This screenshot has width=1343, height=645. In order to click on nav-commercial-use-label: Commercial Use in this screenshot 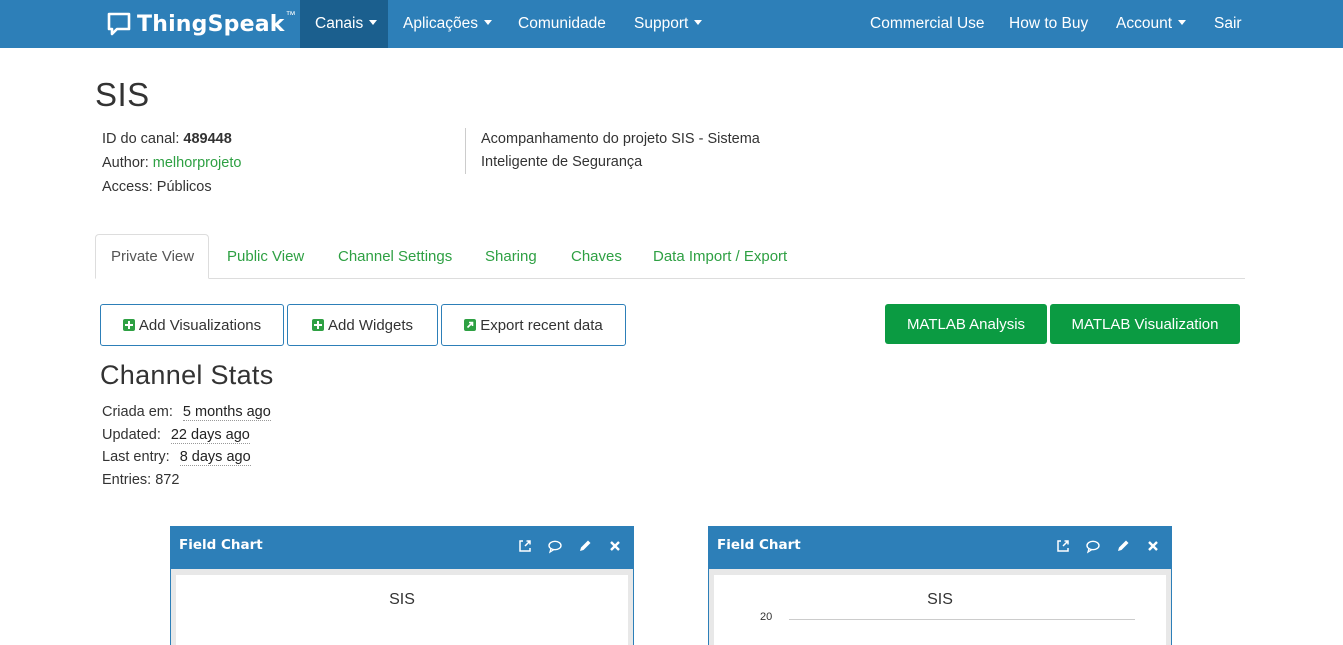, I will do `click(927, 23)`.